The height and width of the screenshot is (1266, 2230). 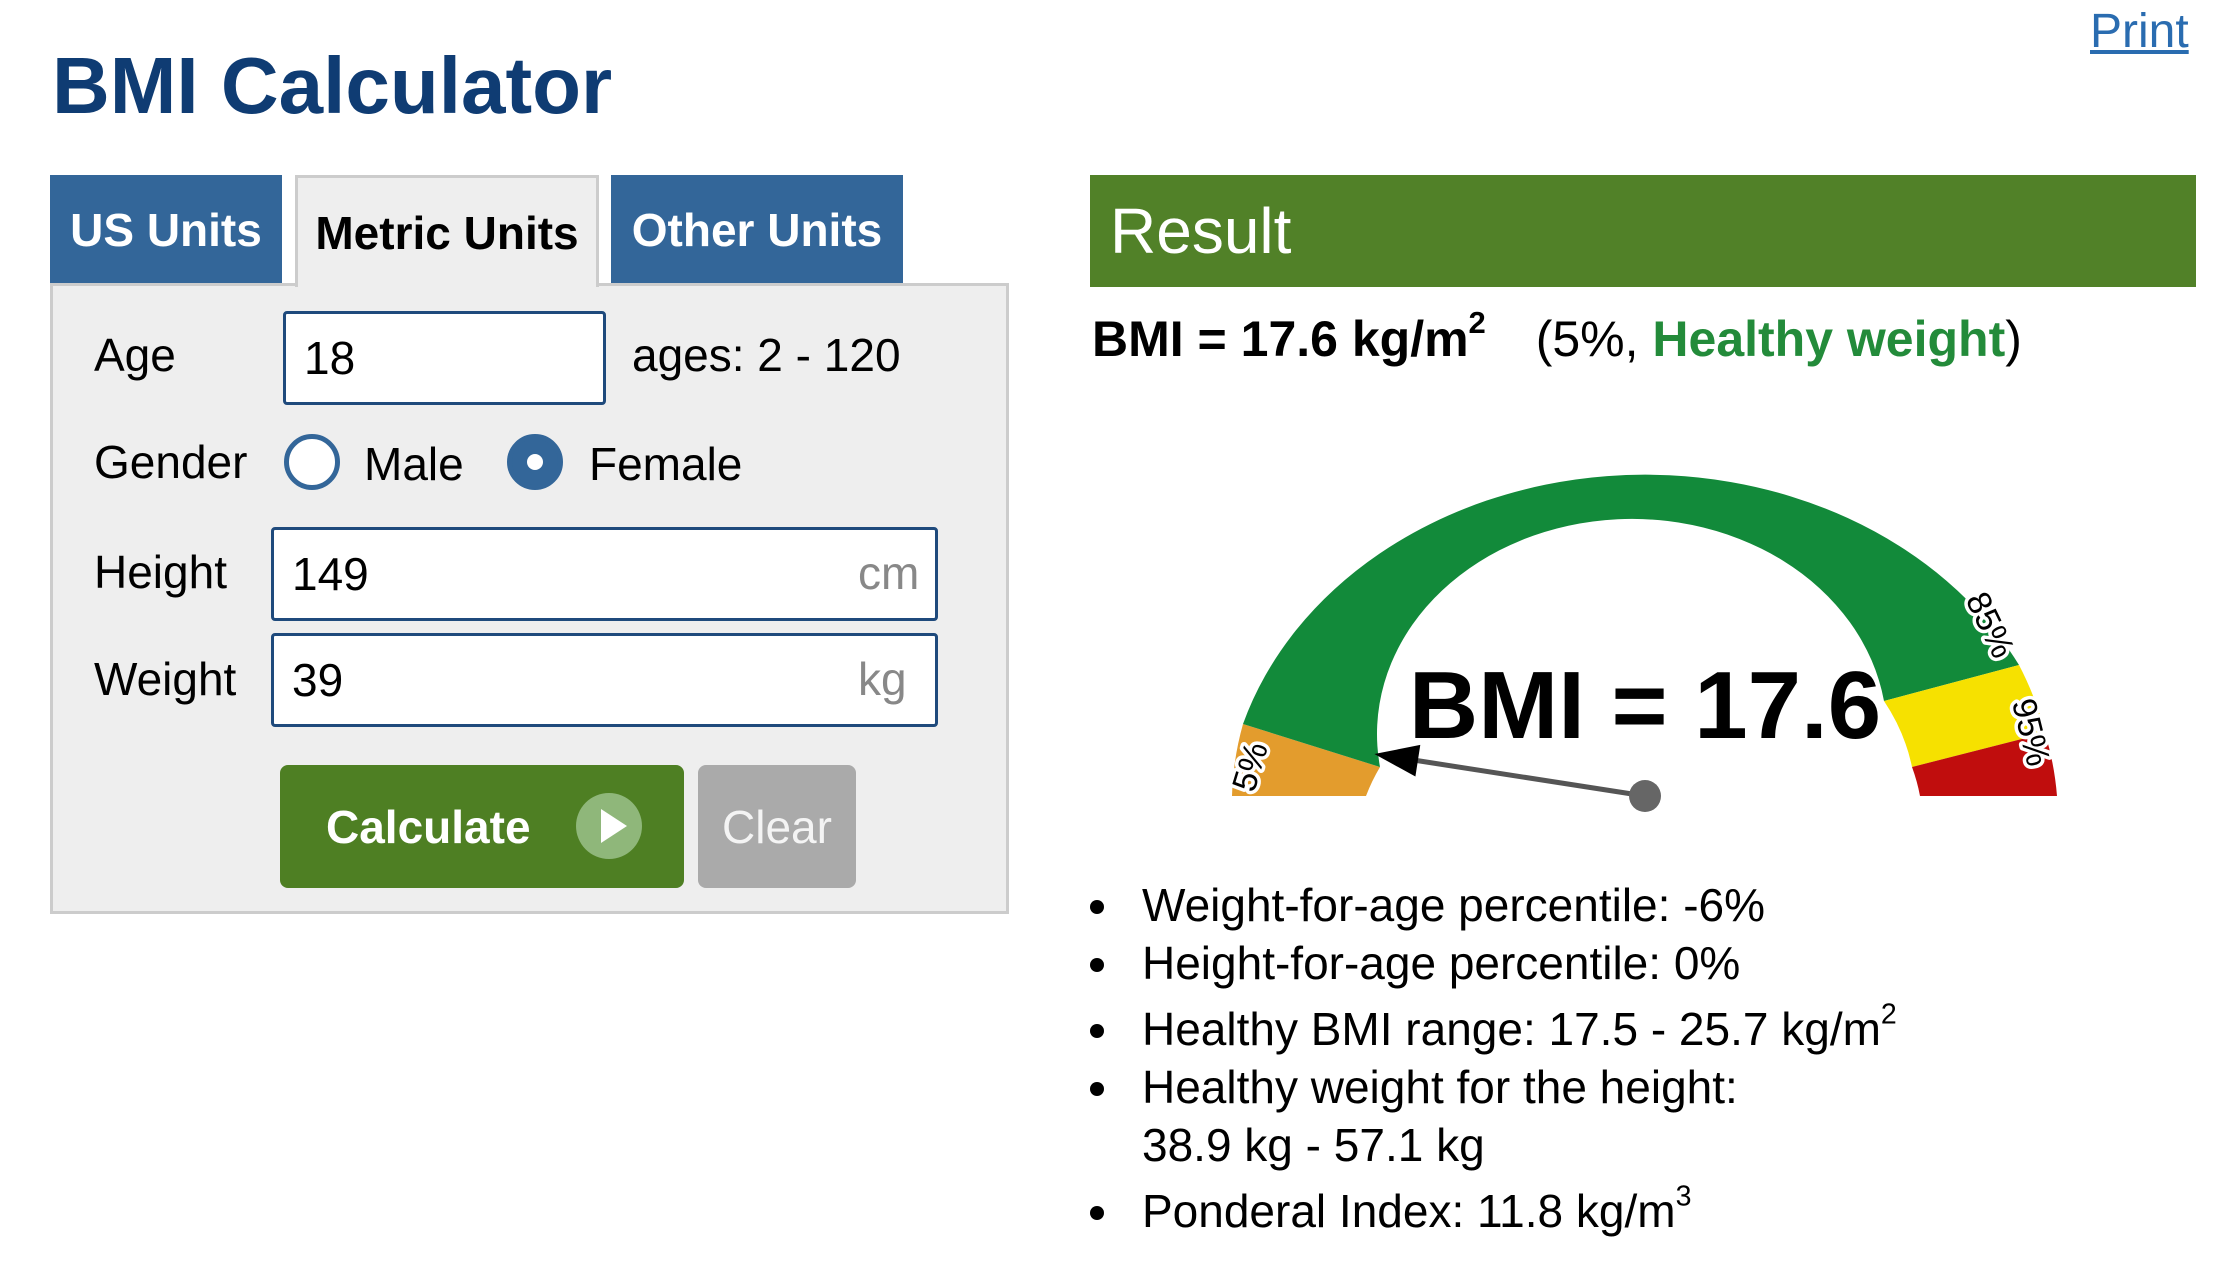 What do you see at coordinates (604, 680) in the screenshot?
I see `weight-input: 39` at bounding box center [604, 680].